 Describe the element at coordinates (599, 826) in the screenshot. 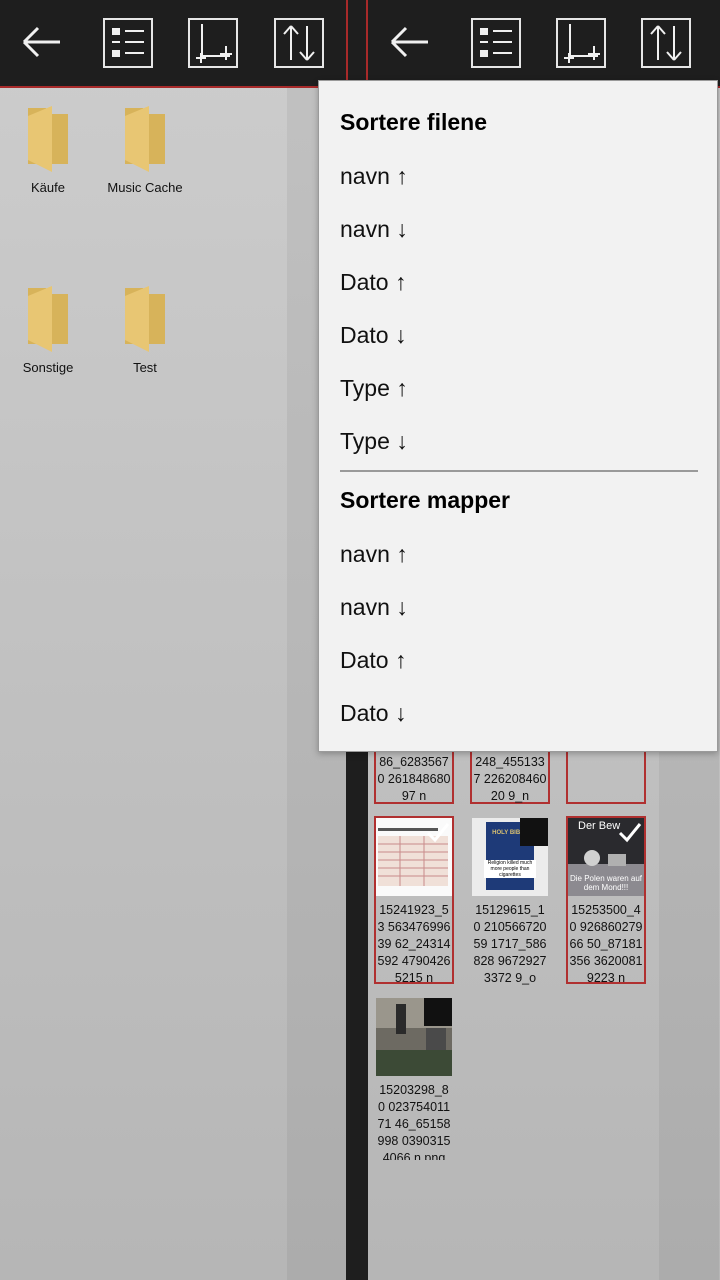

I see `thumbnail-text: Der Bew` at that location.